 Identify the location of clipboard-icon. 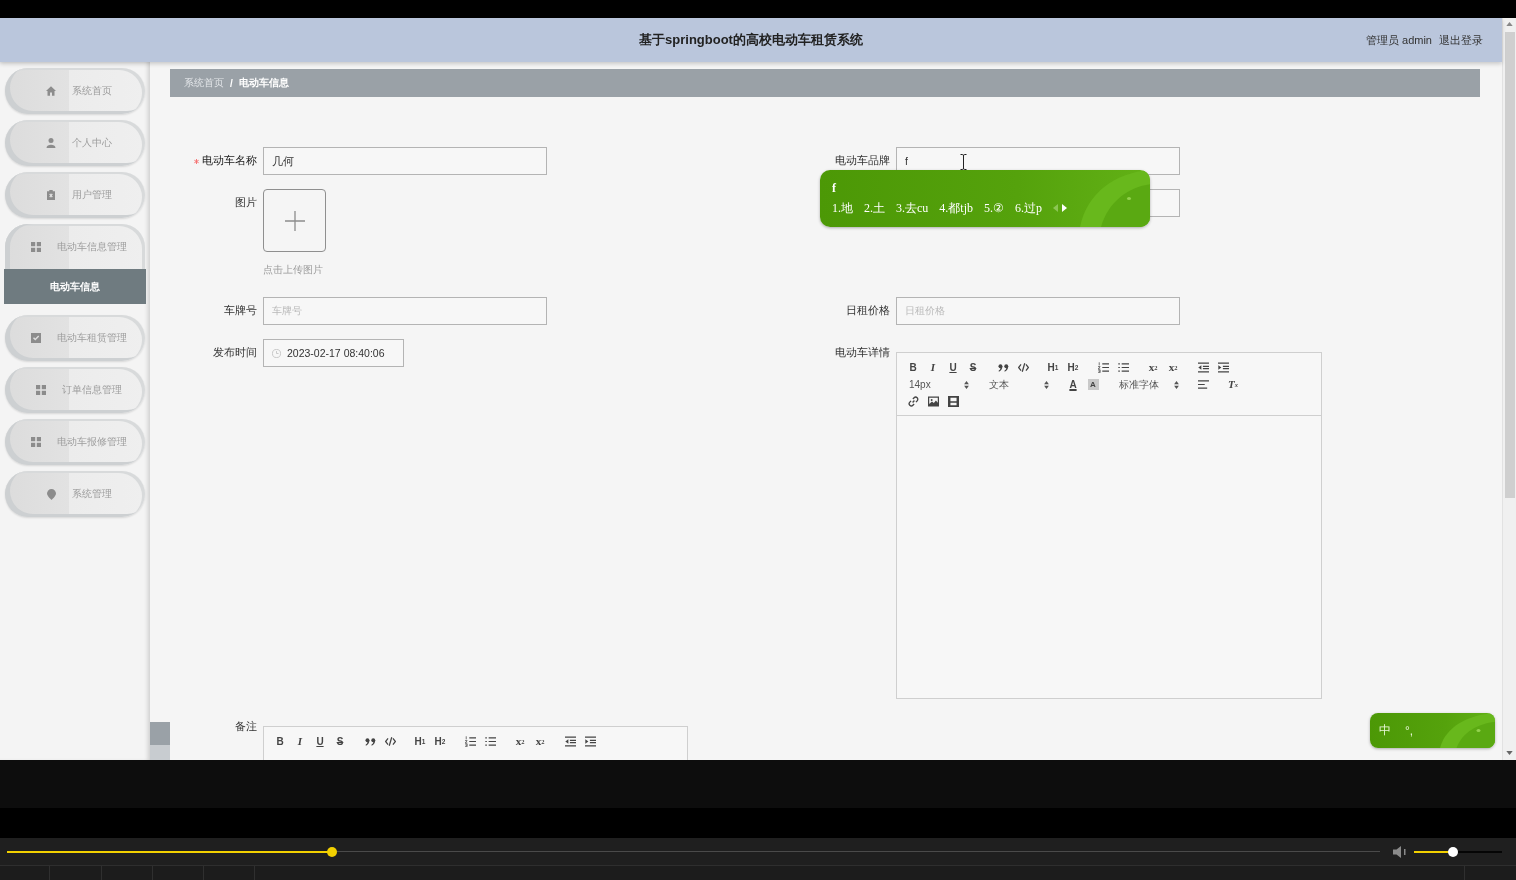
(51, 195).